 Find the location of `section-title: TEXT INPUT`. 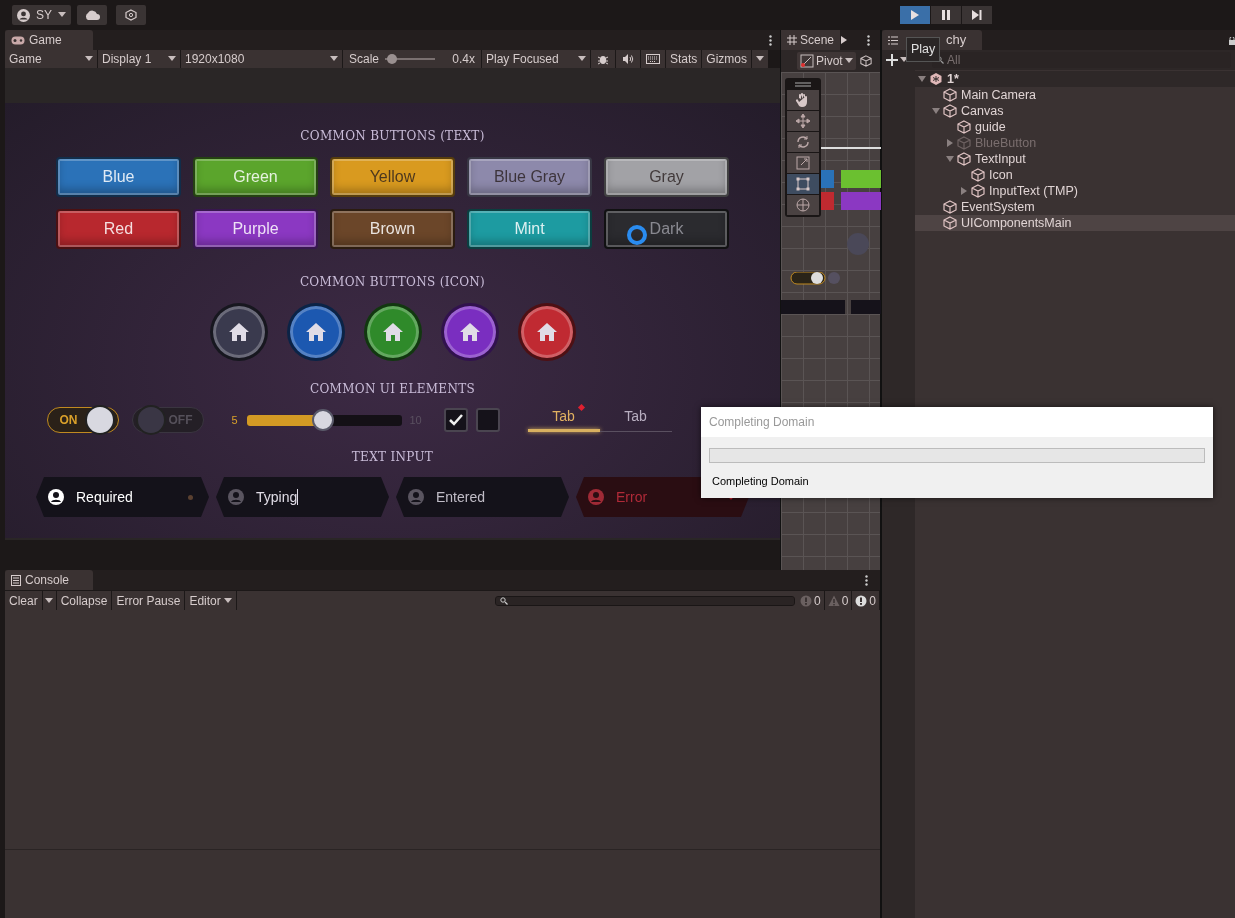

section-title: TEXT INPUT is located at coordinates (392, 457).